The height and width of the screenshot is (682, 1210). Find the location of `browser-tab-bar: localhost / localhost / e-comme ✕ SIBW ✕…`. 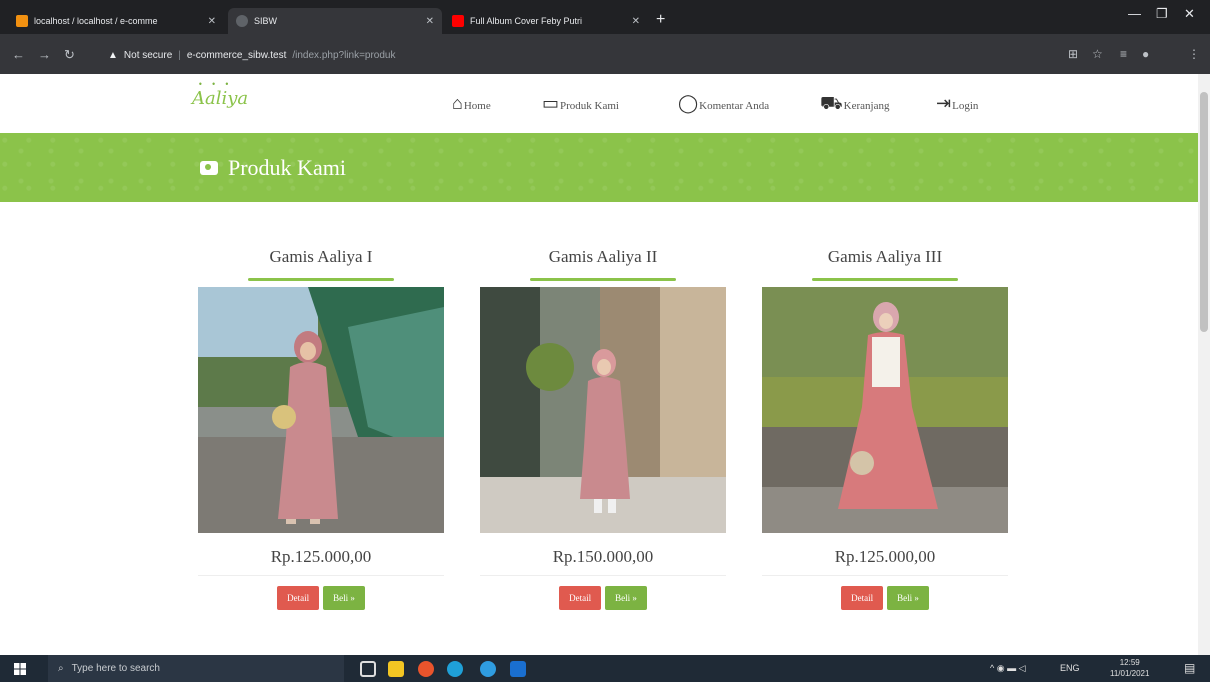

browser-tab-bar: localhost / localhost / e-comme ✕ SIBW ✕… is located at coordinates (605, 17).